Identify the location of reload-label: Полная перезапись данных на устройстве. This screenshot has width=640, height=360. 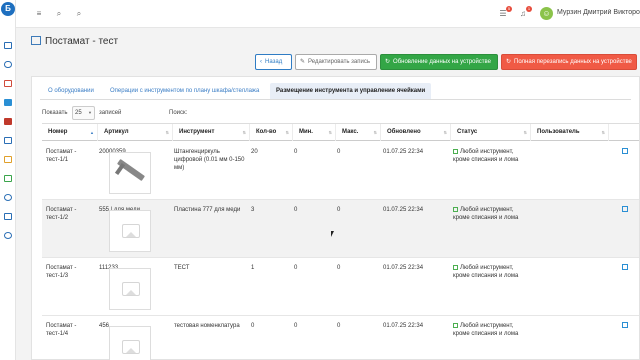
(573, 62).